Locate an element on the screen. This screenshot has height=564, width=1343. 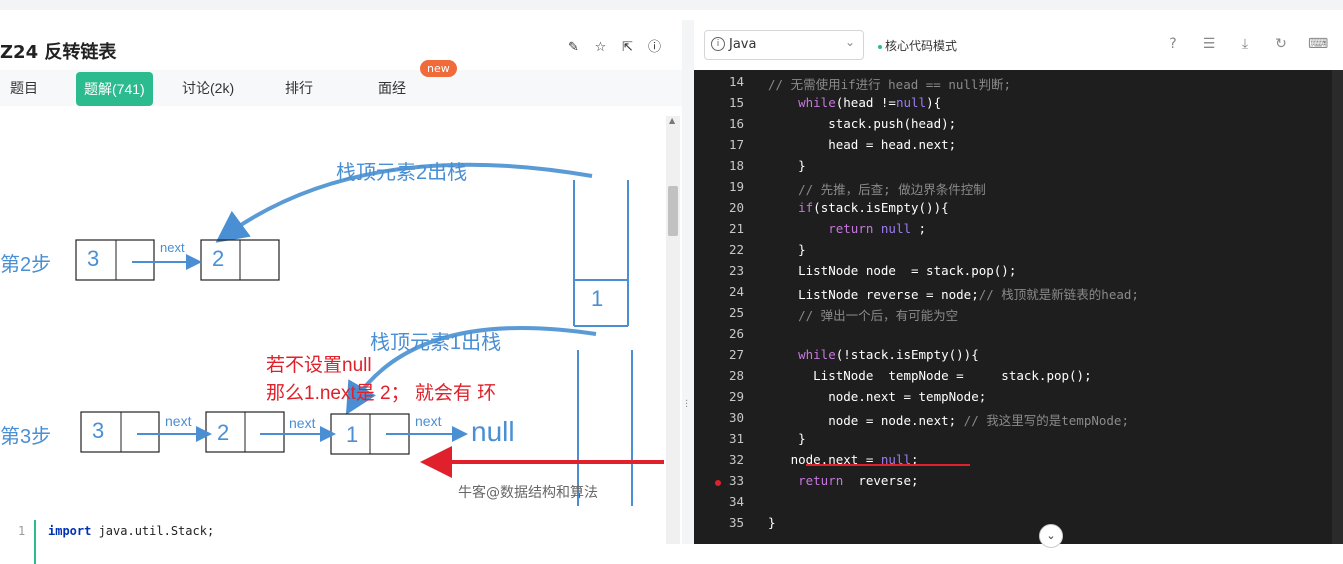
line-number: 31 is located at coordinates (736, 438).